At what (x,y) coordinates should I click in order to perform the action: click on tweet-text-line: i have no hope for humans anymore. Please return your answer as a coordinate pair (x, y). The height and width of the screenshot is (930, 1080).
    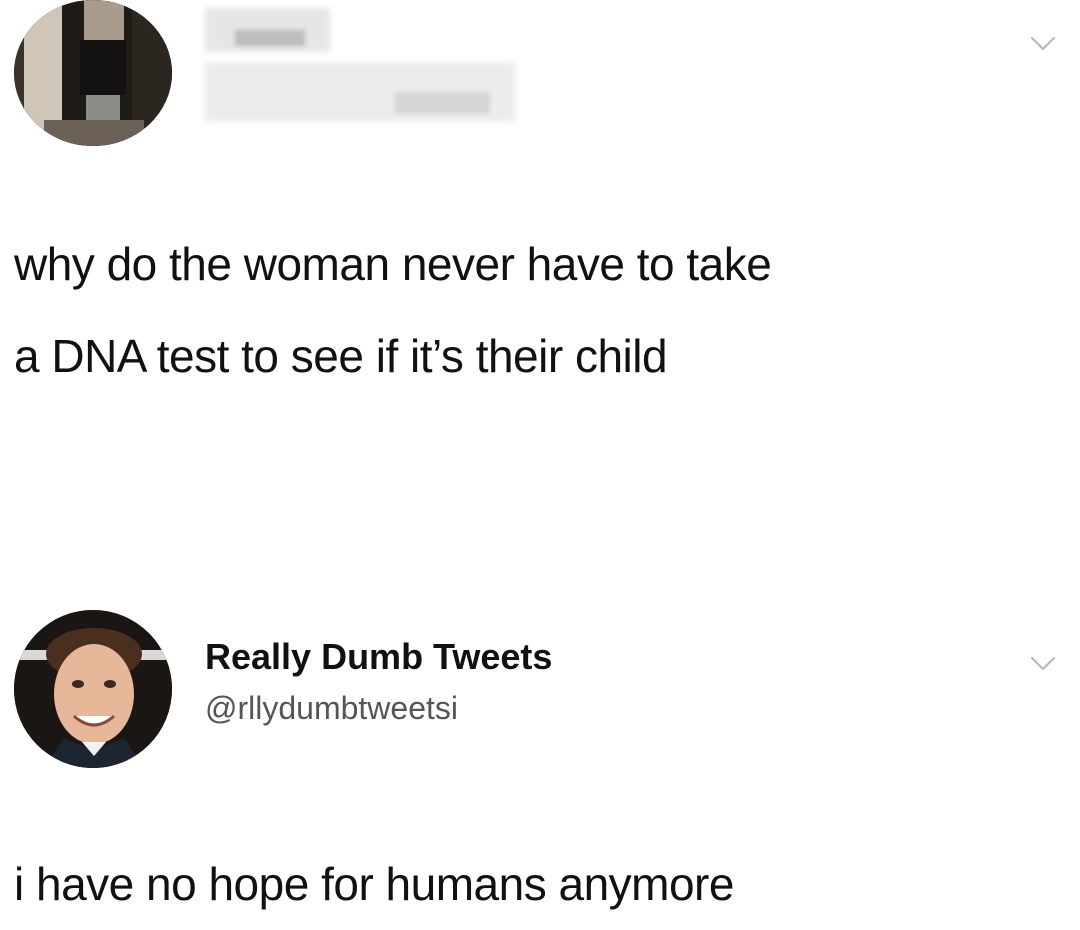
    Looking at the image, I should click on (374, 884).